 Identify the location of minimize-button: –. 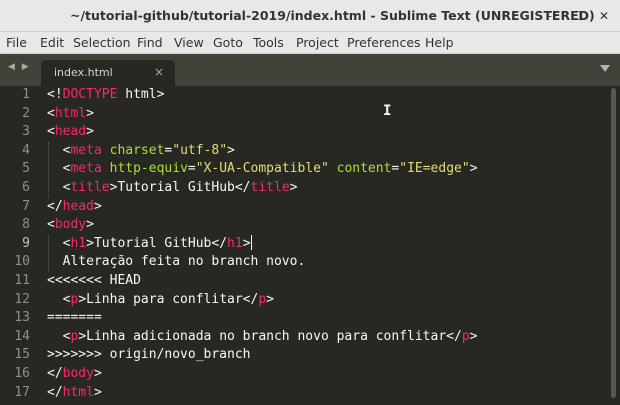
(549, 16).